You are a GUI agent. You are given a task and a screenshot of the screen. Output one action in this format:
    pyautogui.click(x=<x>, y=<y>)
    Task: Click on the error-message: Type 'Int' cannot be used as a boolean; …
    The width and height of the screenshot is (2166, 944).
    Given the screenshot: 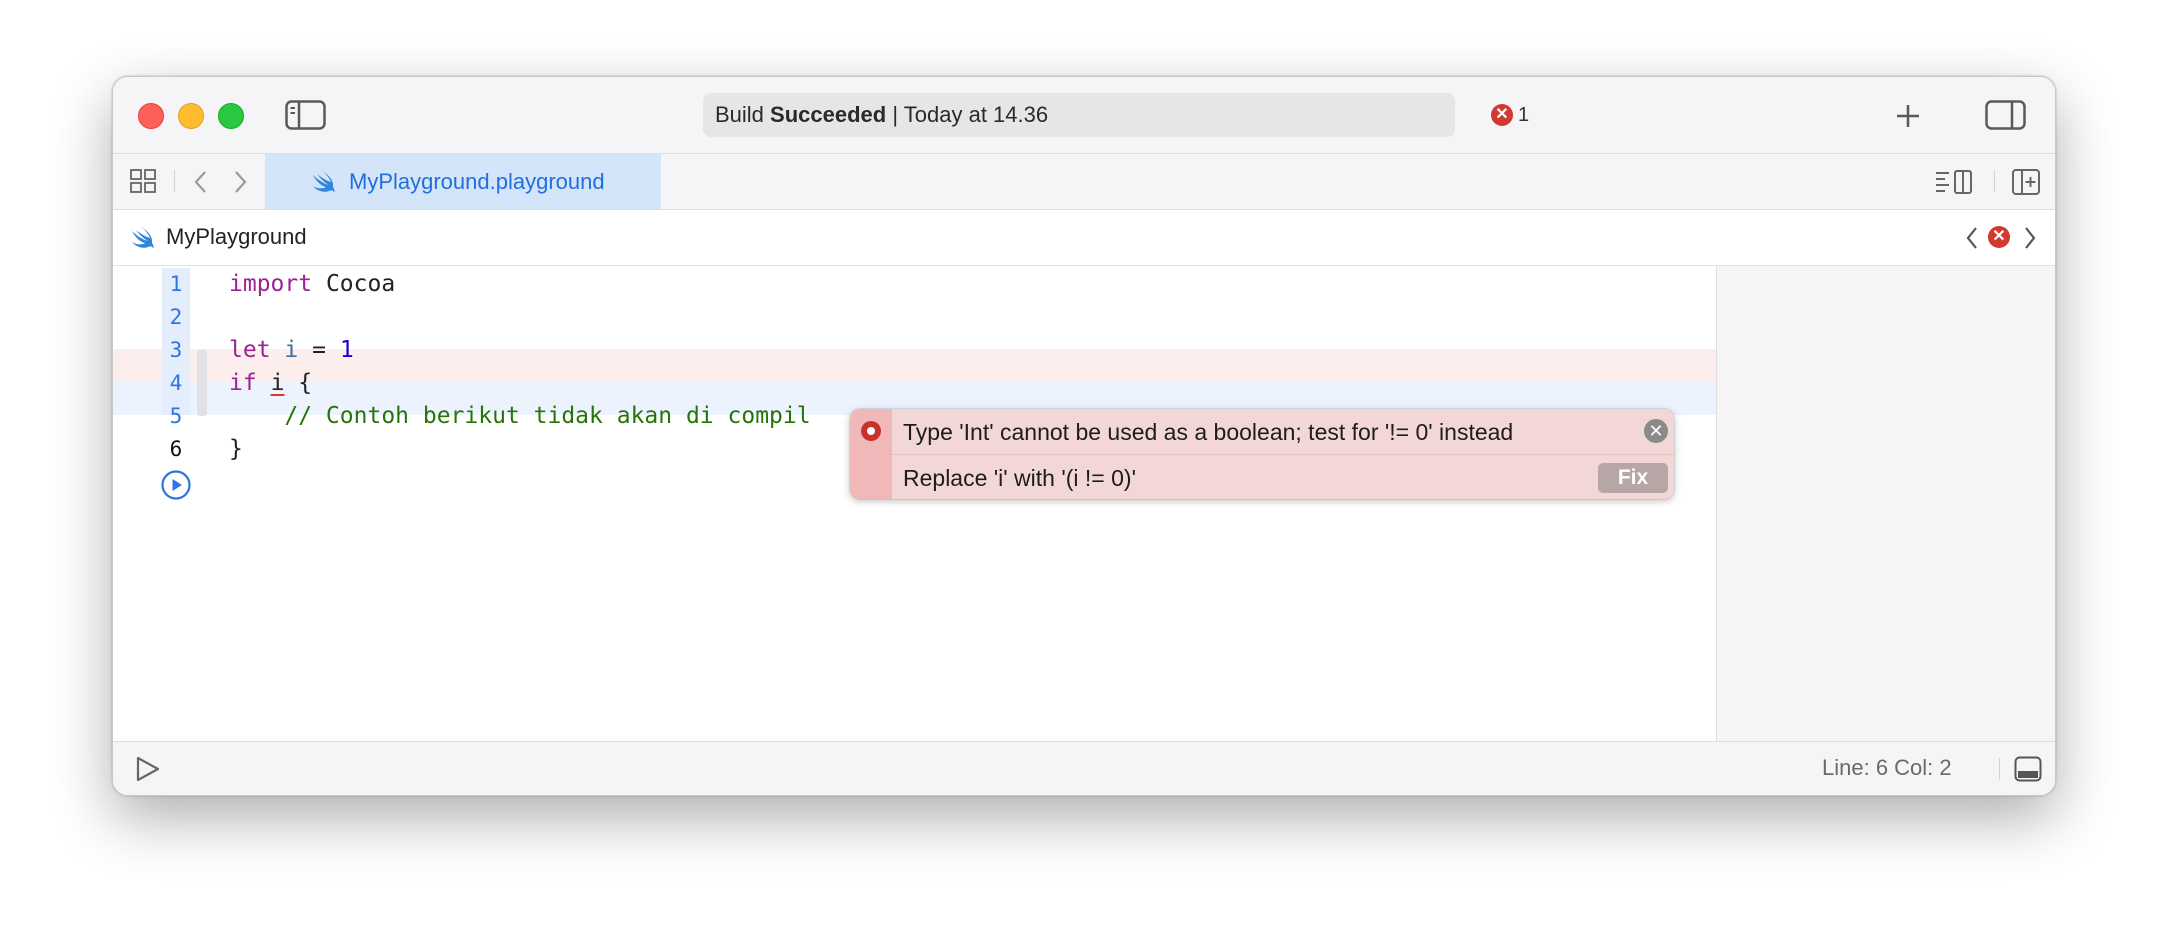 What is the action you would take?
    pyautogui.click(x=1208, y=432)
    